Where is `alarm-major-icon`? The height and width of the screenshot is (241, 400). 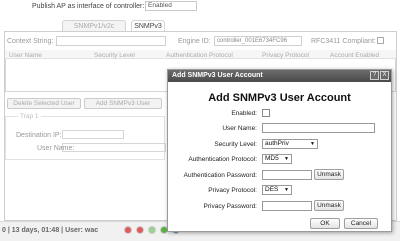 alarm-major-icon is located at coordinates (140, 230).